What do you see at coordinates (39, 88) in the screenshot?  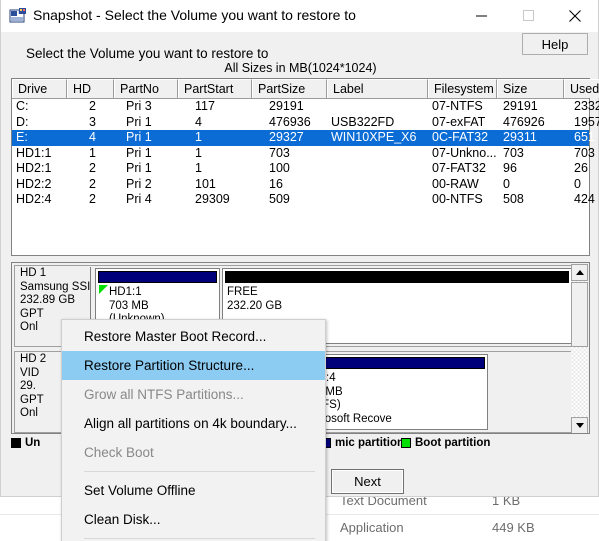 I see `table-column-header: Drive` at bounding box center [39, 88].